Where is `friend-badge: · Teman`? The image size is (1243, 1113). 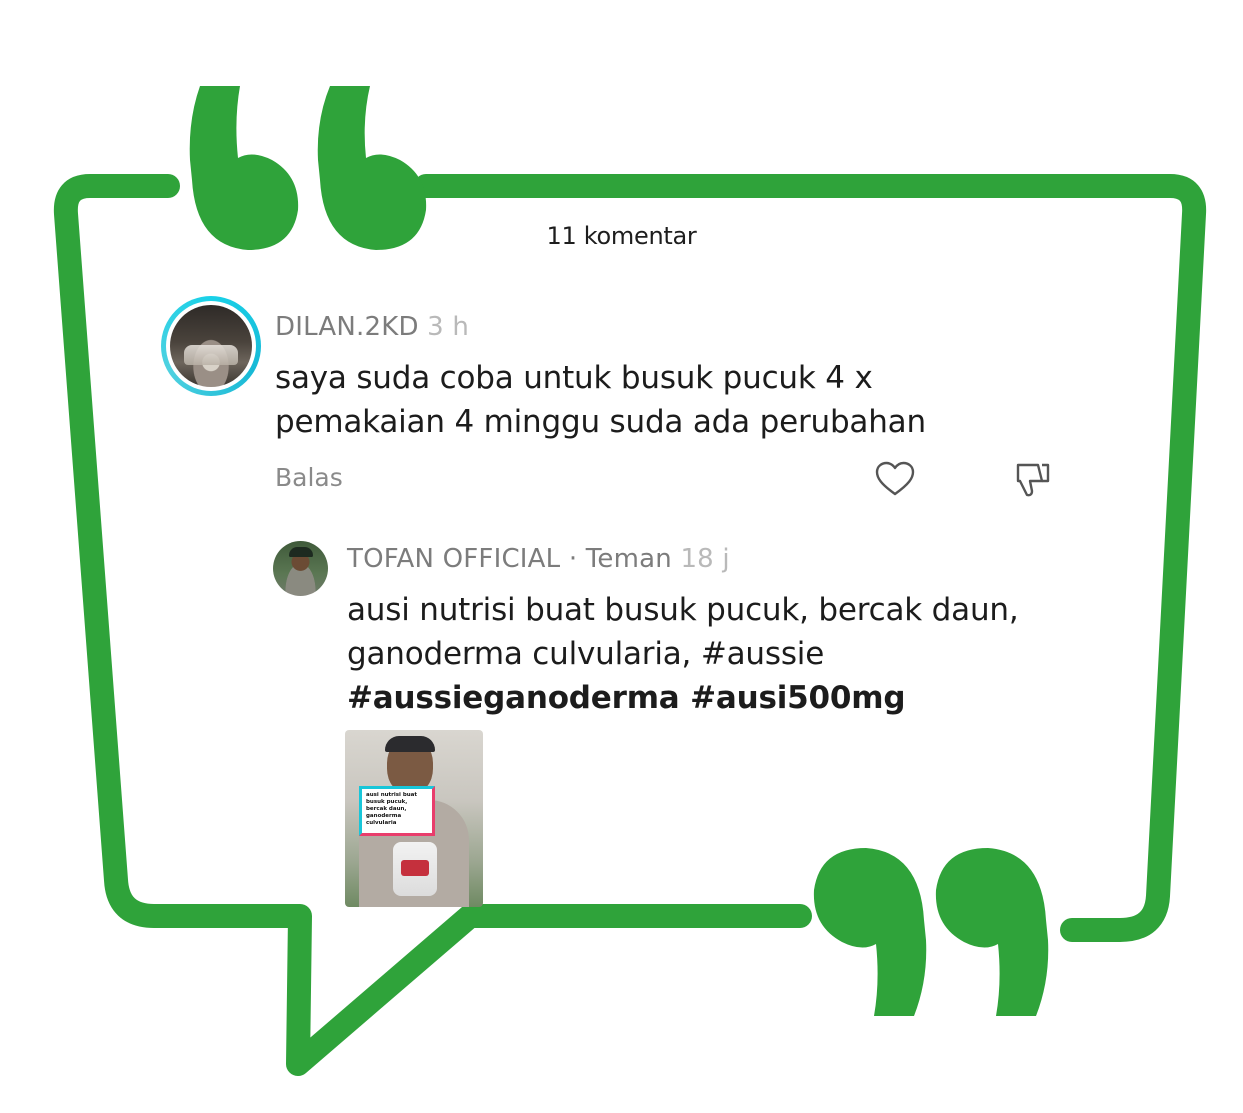
friend-badge: · Teman is located at coordinates (620, 559).